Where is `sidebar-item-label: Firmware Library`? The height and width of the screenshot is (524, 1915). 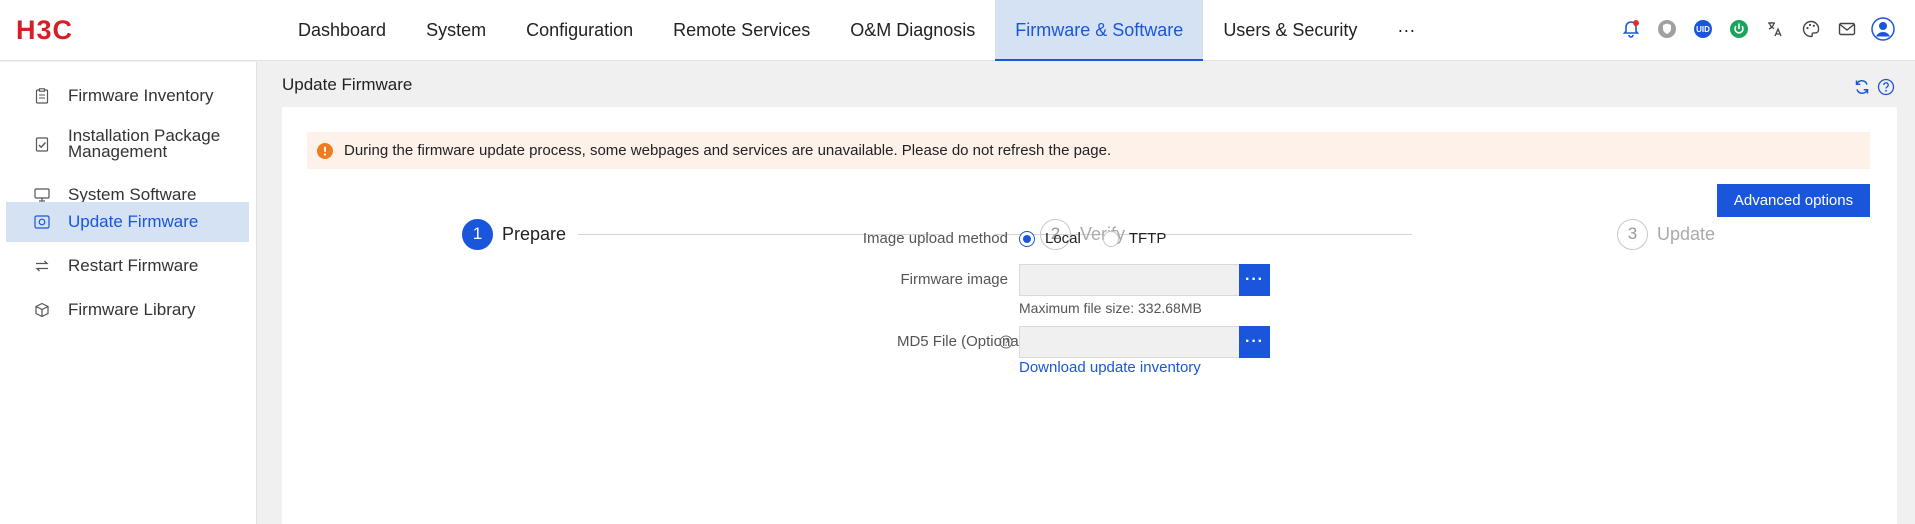 sidebar-item-label: Firmware Library is located at coordinates (132, 309).